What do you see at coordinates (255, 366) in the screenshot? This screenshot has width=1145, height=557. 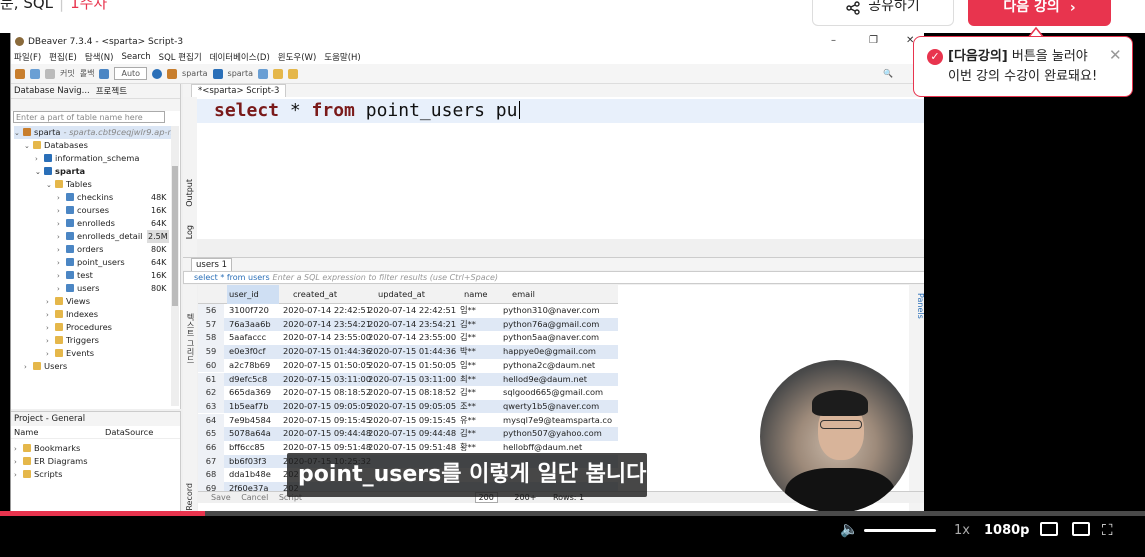 I see `cell-user-id: a2c78b69` at bounding box center [255, 366].